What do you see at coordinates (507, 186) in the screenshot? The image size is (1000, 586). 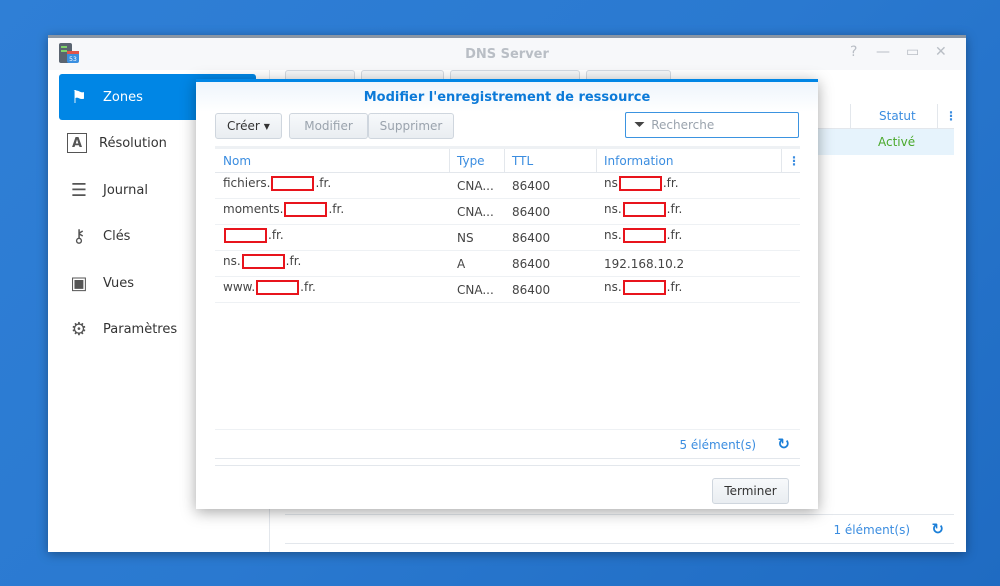 I see `table-row: fichiers. .fr. CNA... 86400 ns .fr.` at bounding box center [507, 186].